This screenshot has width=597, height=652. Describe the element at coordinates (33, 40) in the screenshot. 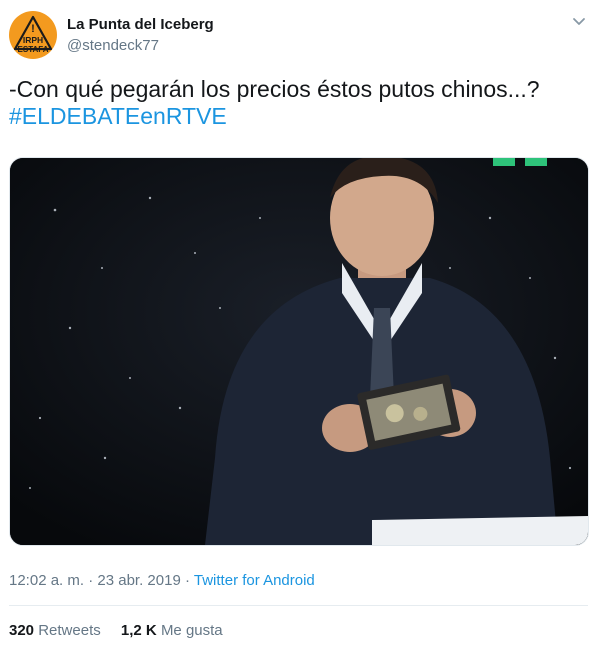

I see `avatar-text-line1: IRPH` at that location.